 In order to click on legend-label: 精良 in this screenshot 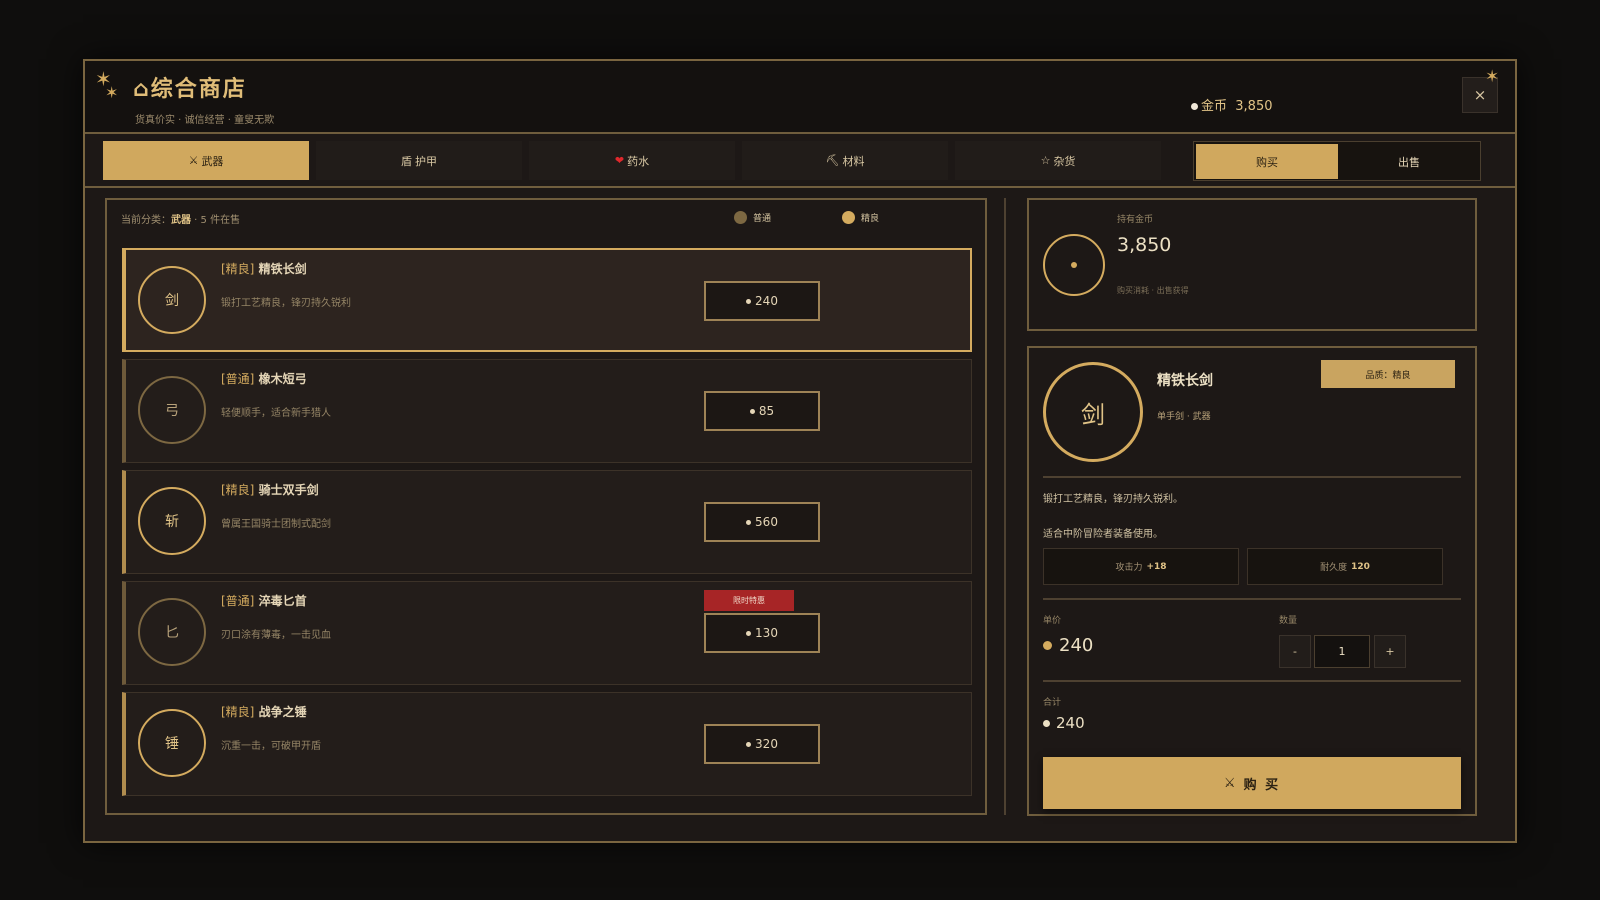, I will do `click(870, 219)`.